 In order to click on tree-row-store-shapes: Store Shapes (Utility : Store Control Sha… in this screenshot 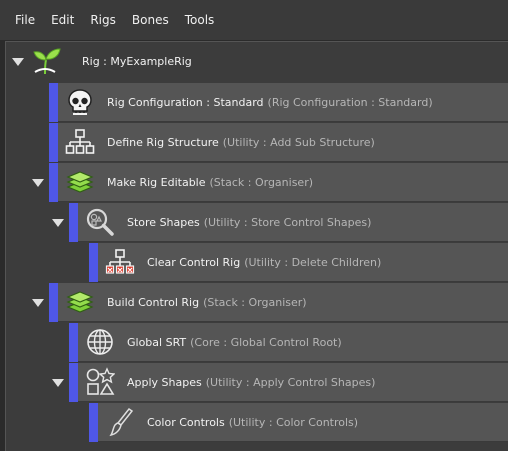, I will do `click(257, 222)`.